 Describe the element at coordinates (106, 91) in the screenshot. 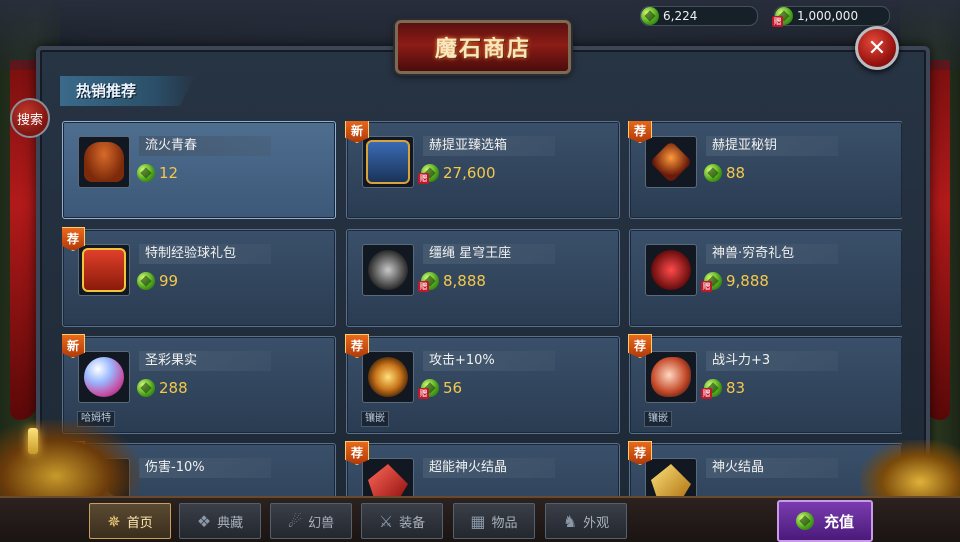

I see `section-title: 热销推荐` at that location.